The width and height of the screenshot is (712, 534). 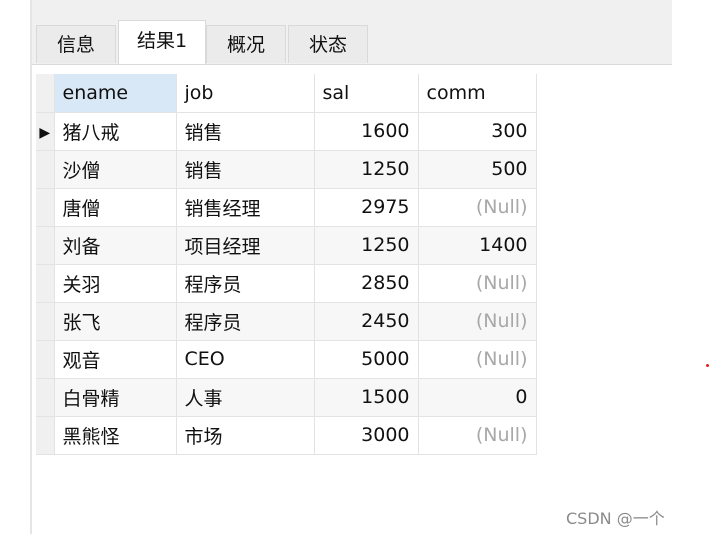 I want to click on toolbar-strip, so click(x=352, y=9).